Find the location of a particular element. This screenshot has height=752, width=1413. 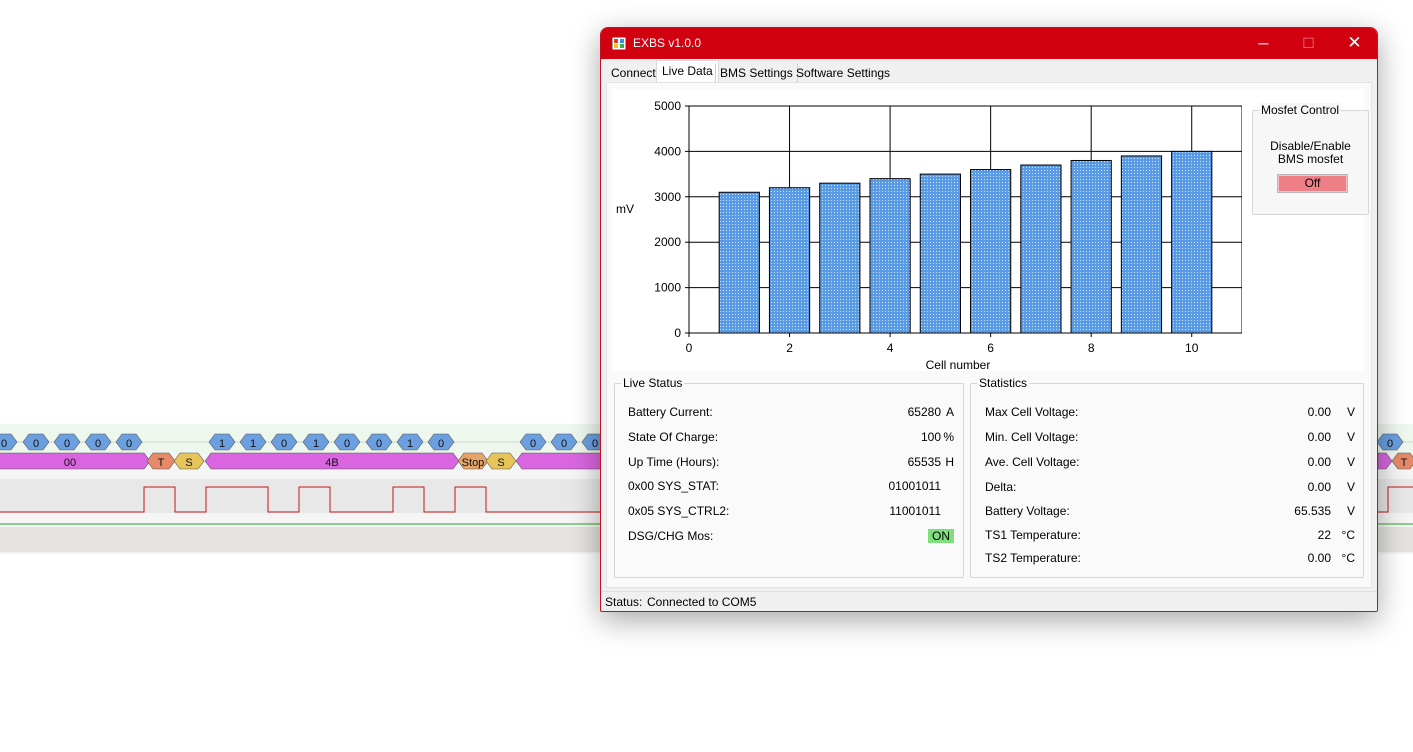

live-status-label: 0x00 SYS_STAT: is located at coordinates (673, 486).